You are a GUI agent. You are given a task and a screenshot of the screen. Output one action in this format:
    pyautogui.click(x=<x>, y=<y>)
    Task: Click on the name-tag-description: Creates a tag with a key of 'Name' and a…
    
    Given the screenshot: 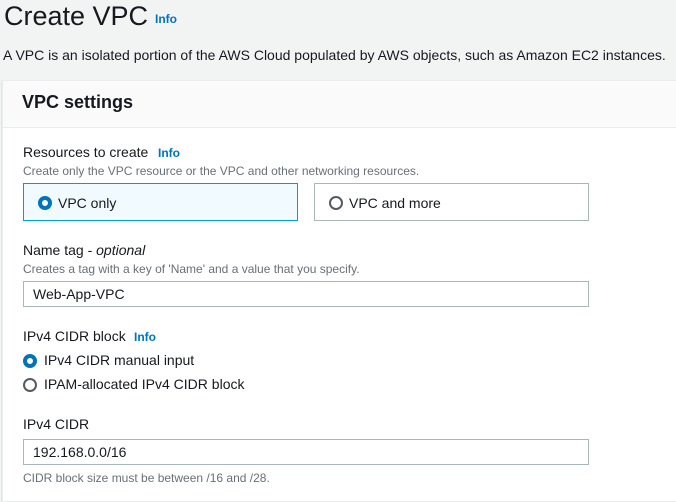 What is the action you would take?
    pyautogui.click(x=191, y=269)
    